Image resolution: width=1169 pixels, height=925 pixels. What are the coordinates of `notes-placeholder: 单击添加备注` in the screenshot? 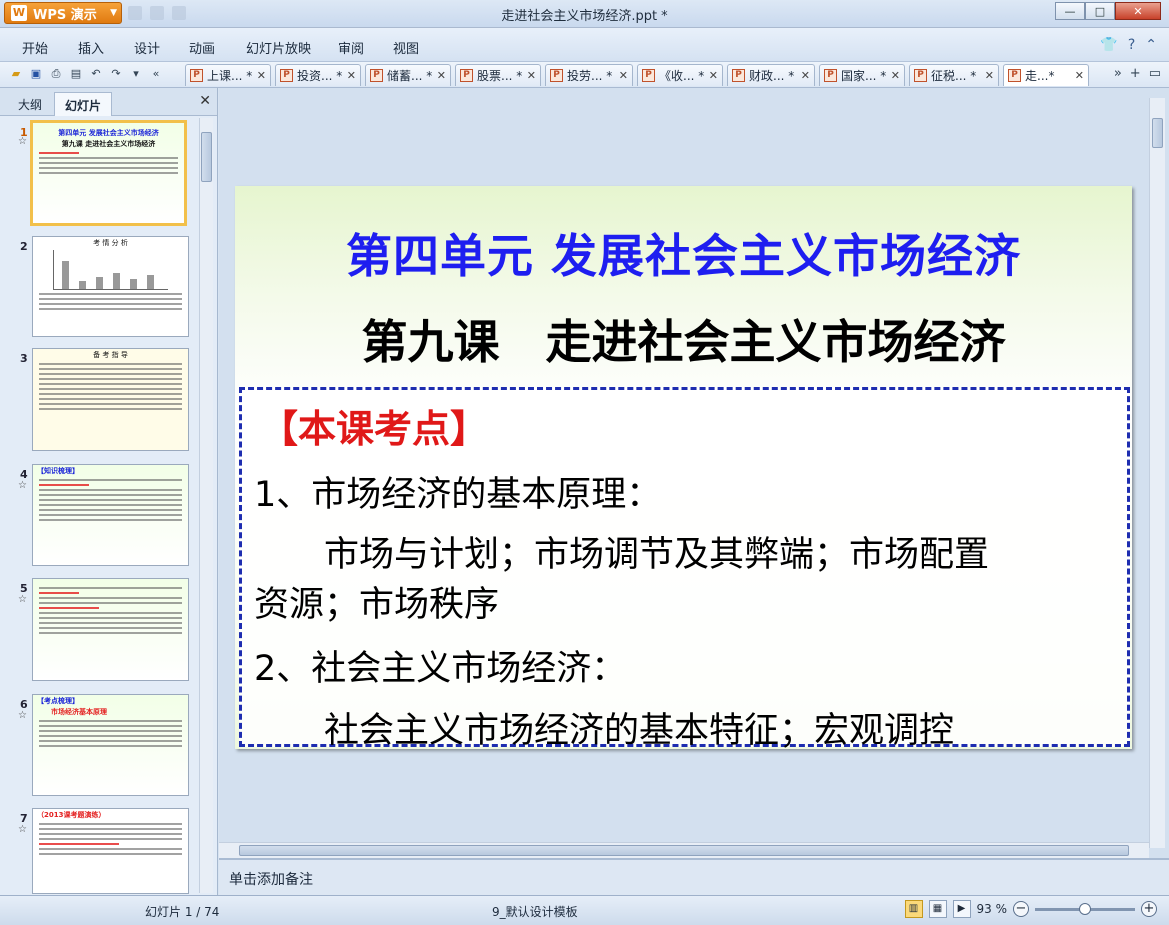 It's located at (271, 879).